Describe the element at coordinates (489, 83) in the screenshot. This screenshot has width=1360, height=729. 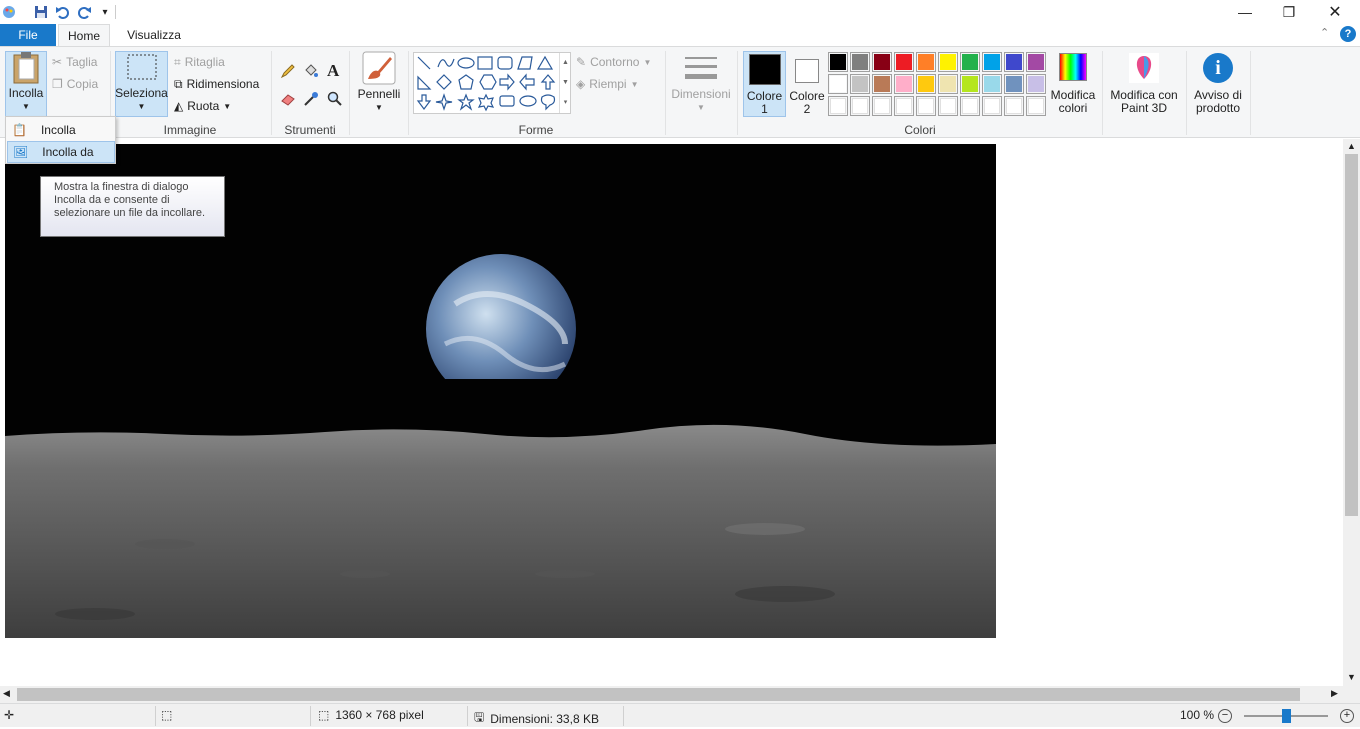
I see `shapes-icons` at that location.